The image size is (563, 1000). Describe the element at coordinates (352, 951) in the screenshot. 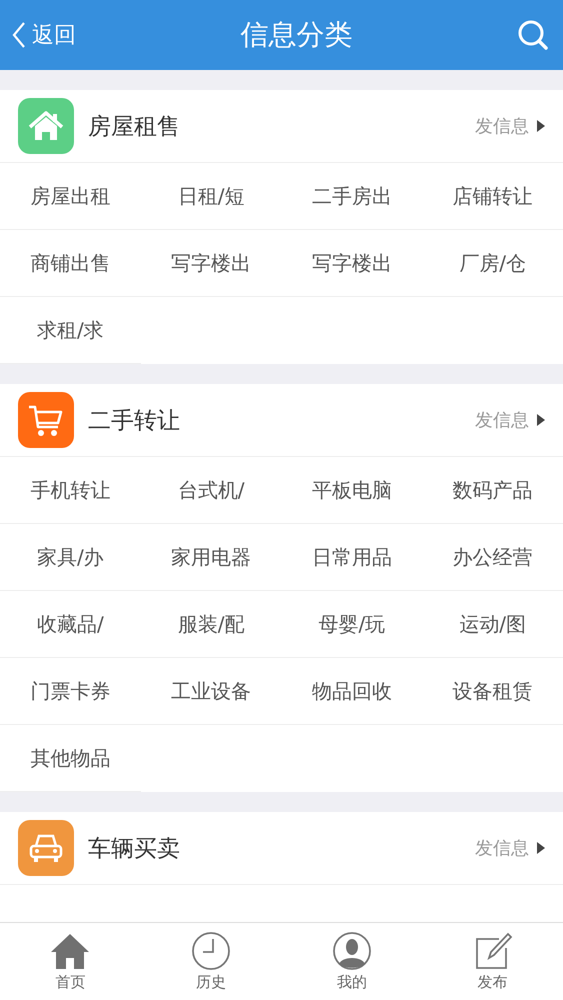

I see `user-icon` at that location.